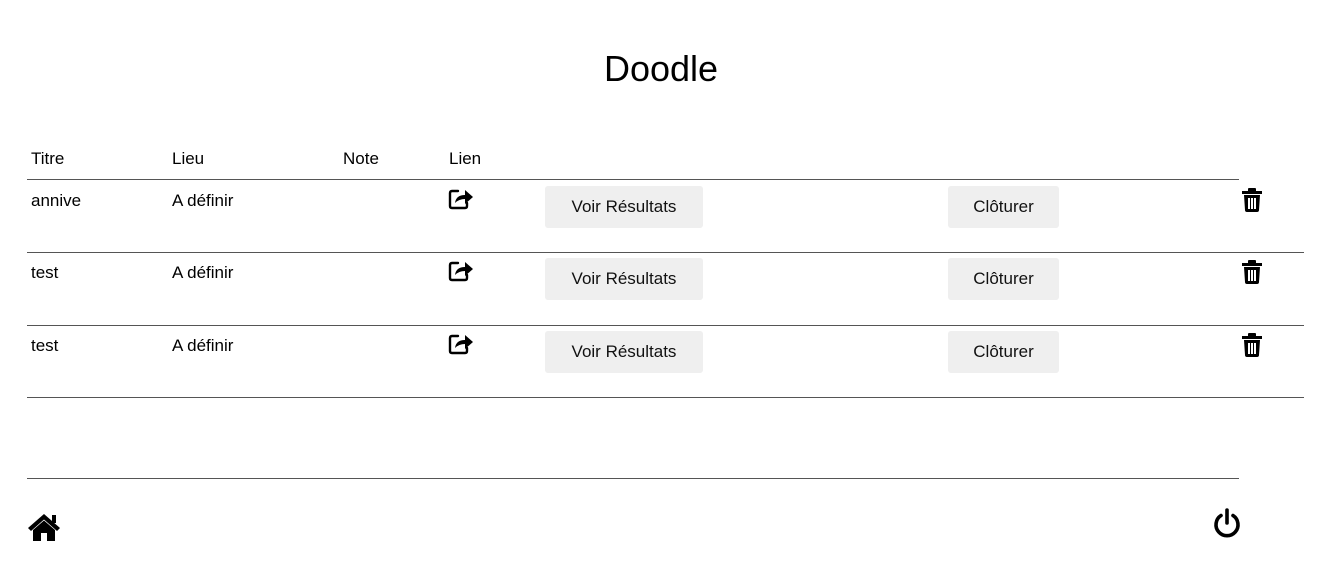 The width and height of the screenshot is (1322, 563). Describe the element at coordinates (1227, 524) in the screenshot. I see `power-icon` at that location.